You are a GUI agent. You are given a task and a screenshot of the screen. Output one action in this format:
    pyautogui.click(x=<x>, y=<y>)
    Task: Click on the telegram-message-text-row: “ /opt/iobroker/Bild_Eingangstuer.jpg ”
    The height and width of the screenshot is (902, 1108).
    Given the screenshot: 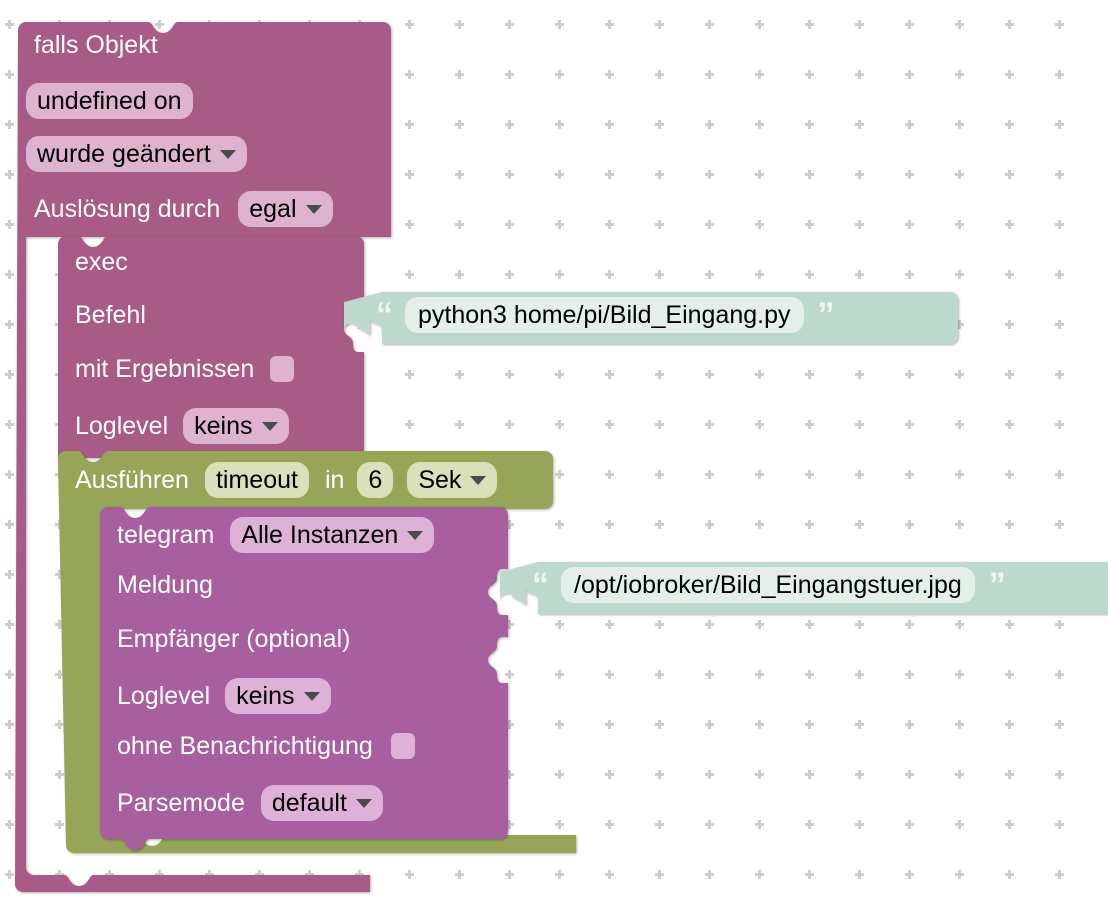 What is the action you would take?
    pyautogui.click(x=769, y=585)
    